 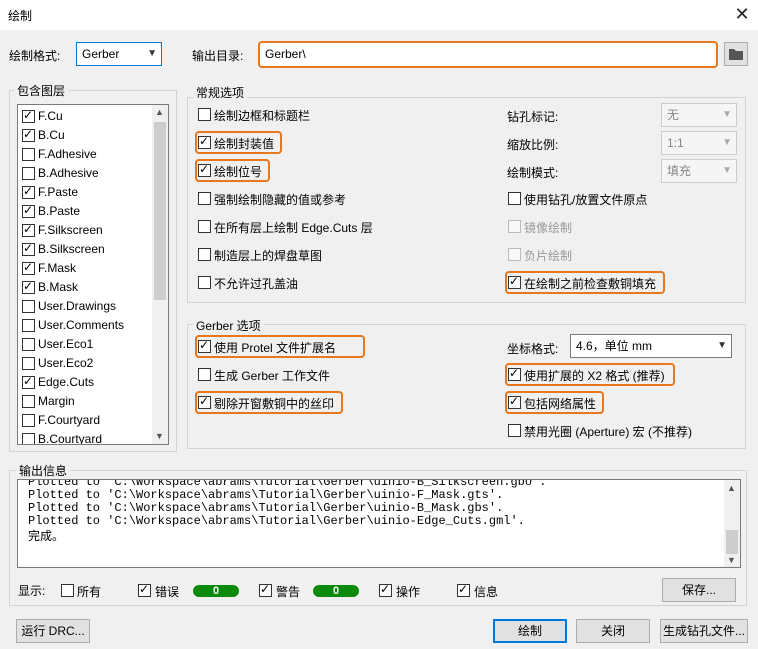 I want to click on option-label: 在所有层上绘制 Edge.Cuts 层, so click(x=293, y=228).